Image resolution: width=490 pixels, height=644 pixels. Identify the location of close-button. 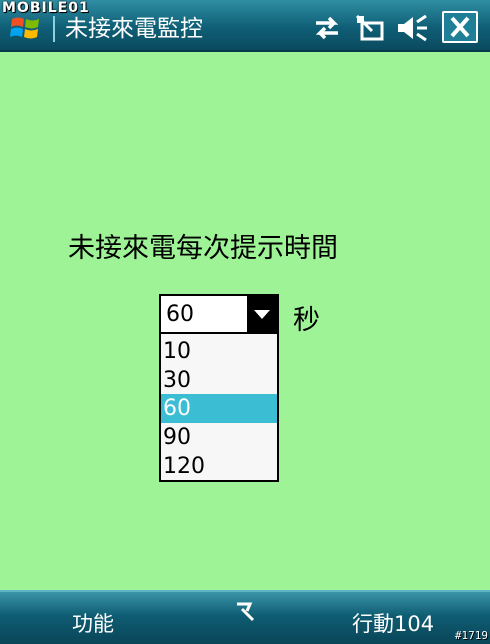
(460, 27).